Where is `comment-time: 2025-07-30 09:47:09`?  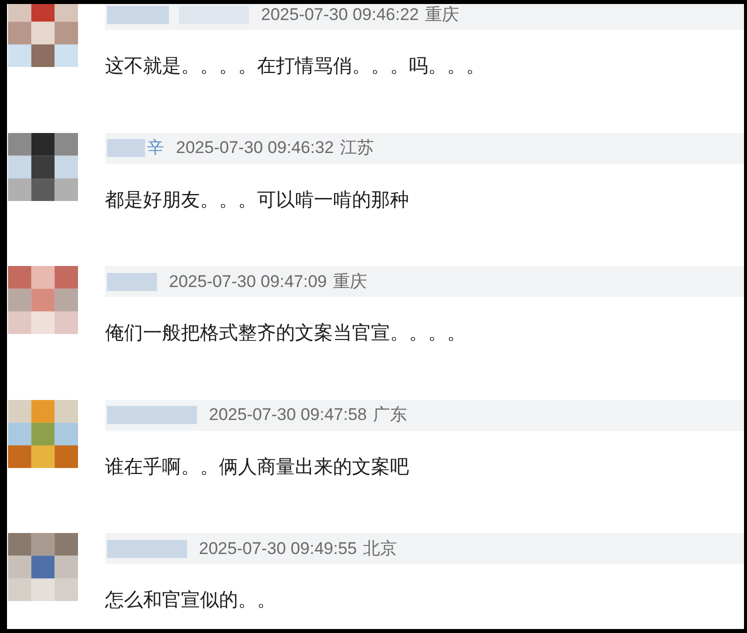 comment-time: 2025-07-30 09:47:09 is located at coordinates (248, 281).